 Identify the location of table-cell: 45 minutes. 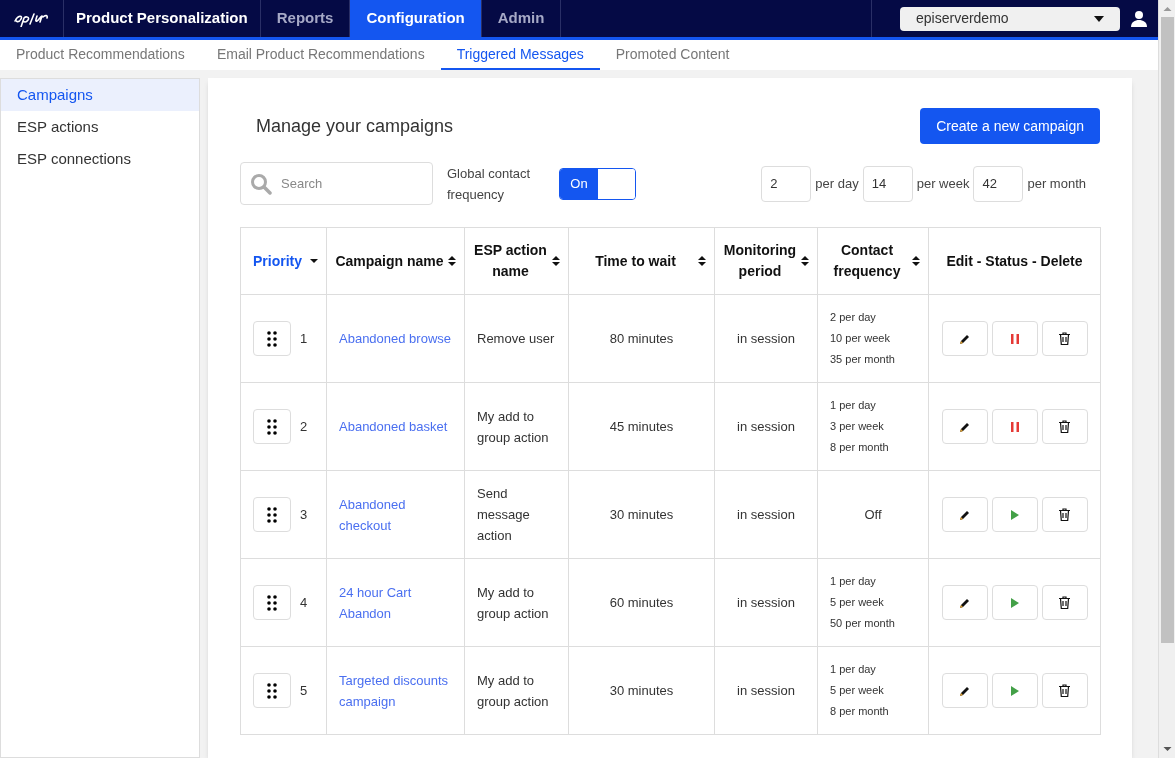
(641, 426).